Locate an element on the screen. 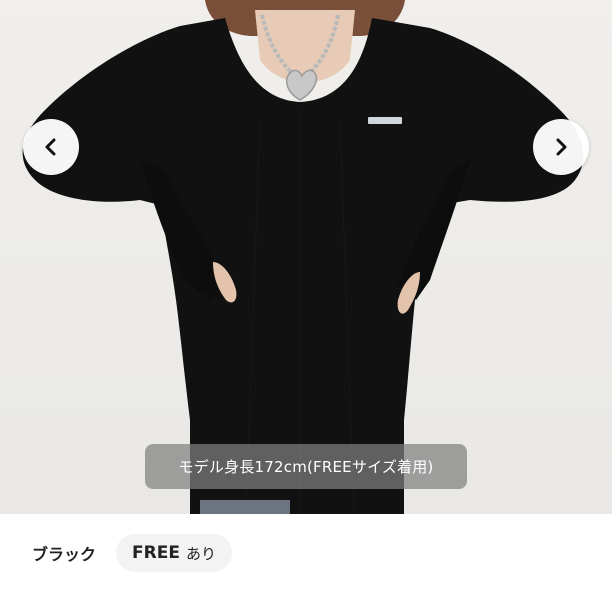 The image size is (612, 612). model-size-caption: モデル身長172cm(FREEサイズ着用) is located at coordinates (306, 466).